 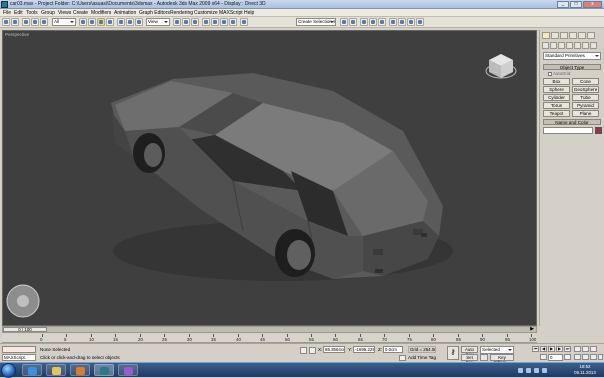 What do you see at coordinates (411, 22) in the screenshot?
I see `rendered-frame-window-icon` at bounding box center [411, 22].